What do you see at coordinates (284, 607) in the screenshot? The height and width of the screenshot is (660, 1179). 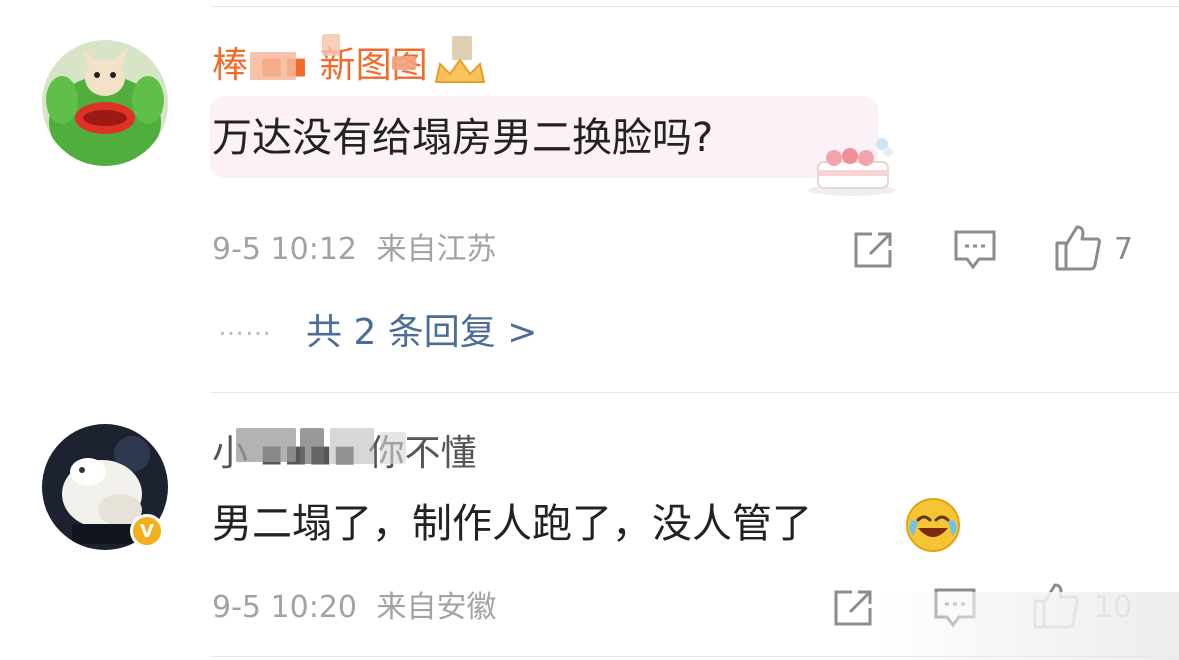 I see `timestamp: 9-5 10:20` at bounding box center [284, 607].